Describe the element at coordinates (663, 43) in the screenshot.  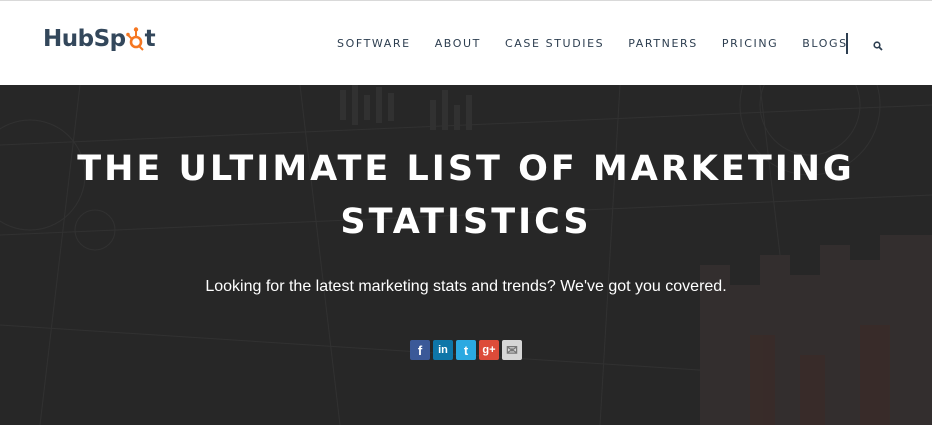
I see `nav-partners: PARTNERS` at that location.